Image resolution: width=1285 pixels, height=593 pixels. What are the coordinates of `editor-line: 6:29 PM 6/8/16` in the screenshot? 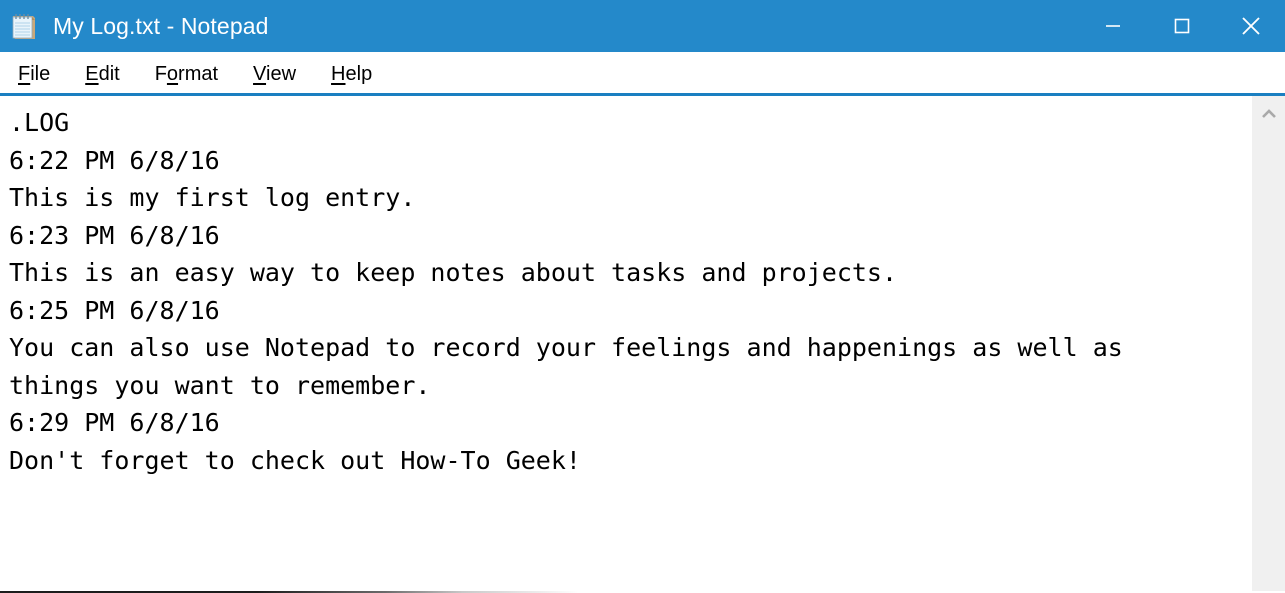 It's located at (114, 422).